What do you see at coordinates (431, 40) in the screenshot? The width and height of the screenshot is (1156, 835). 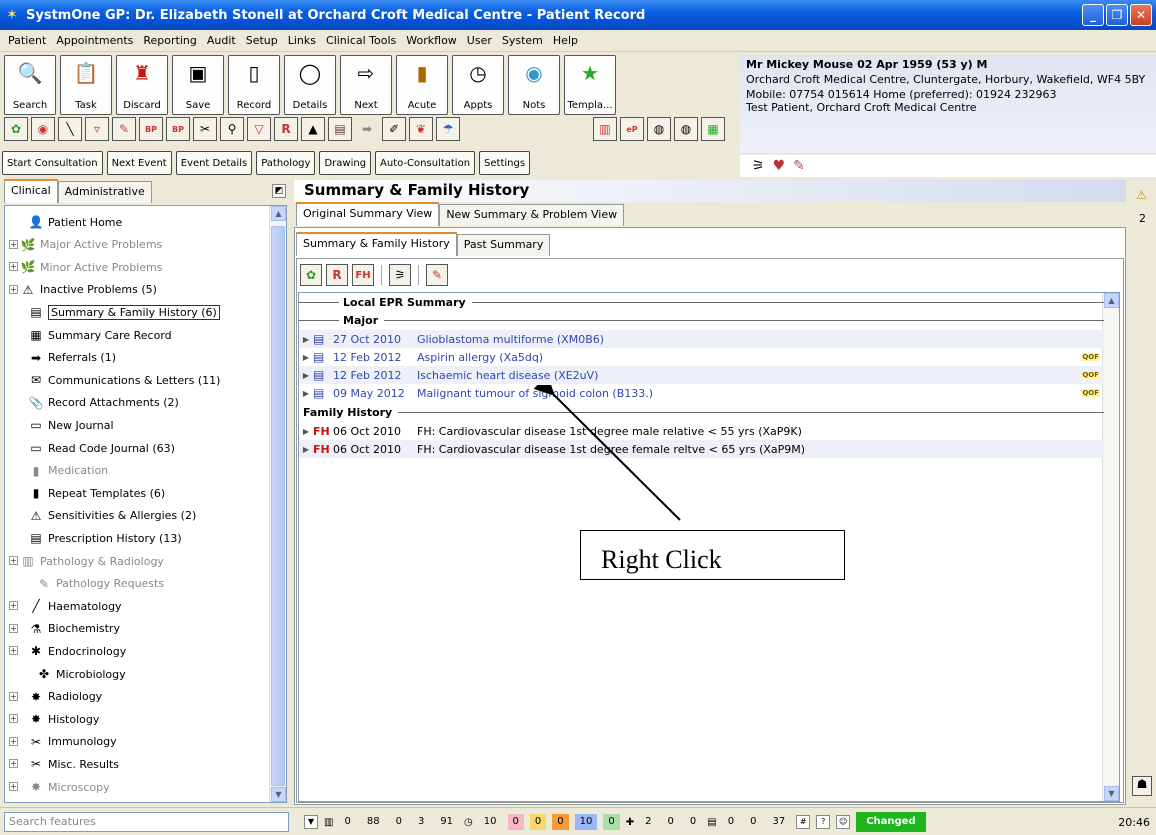 I see `menu-workflow: Workflow` at bounding box center [431, 40].